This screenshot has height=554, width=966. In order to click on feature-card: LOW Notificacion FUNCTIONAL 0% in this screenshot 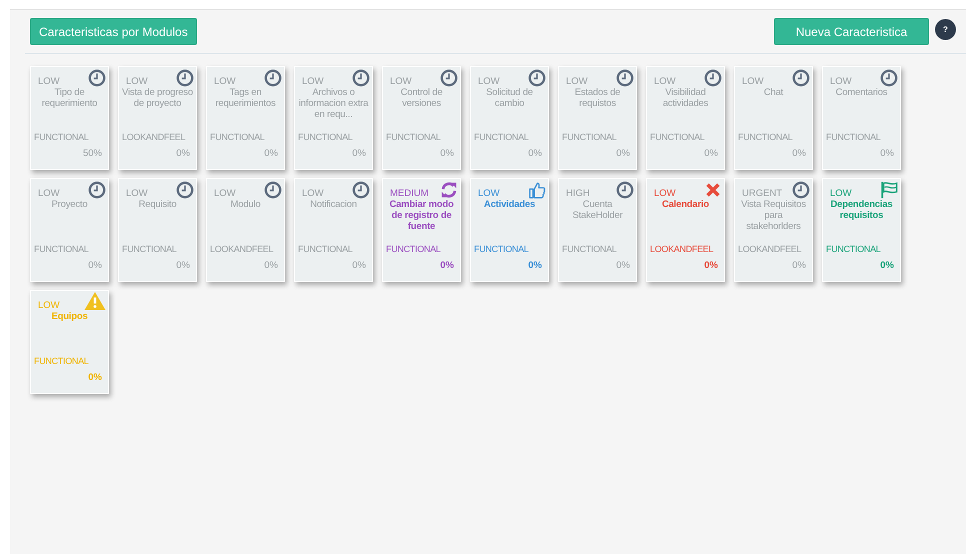, I will do `click(333, 230)`.